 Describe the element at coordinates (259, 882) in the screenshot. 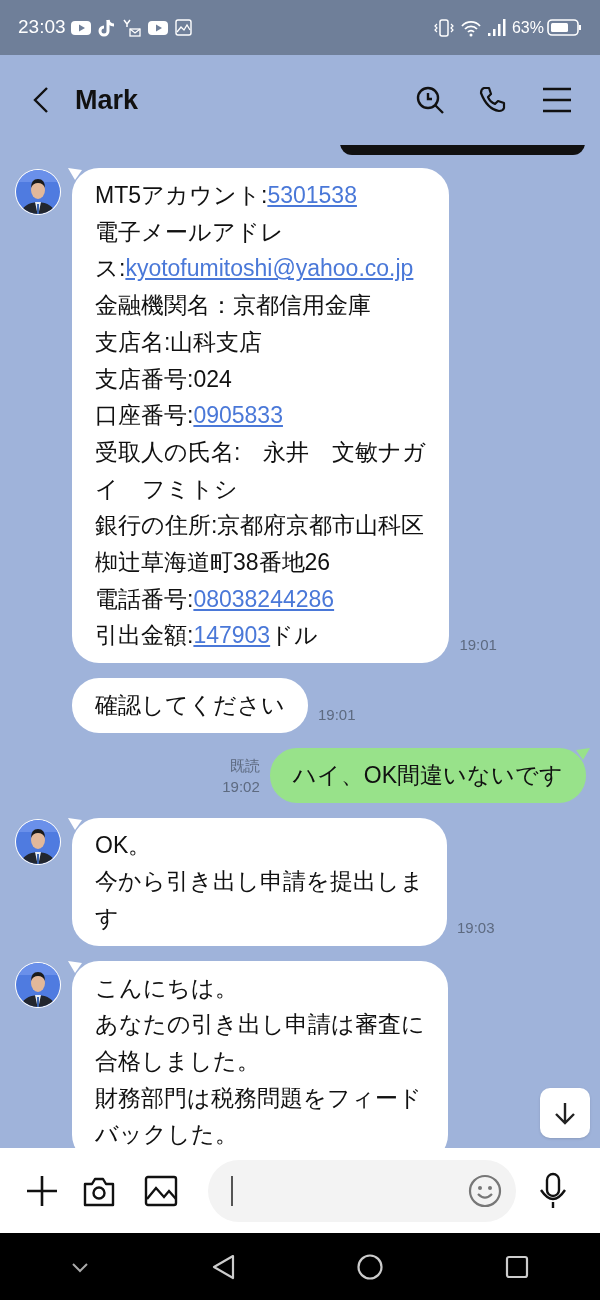

I see `message-text: 今から引き出し申請を提出しま` at that location.